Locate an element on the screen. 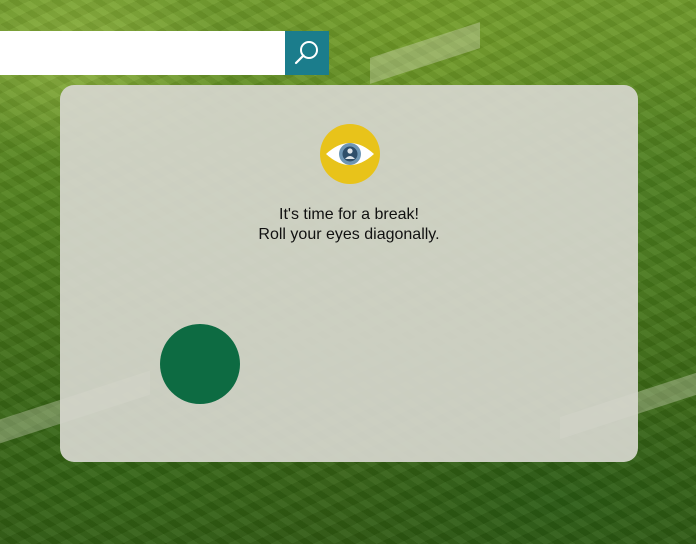  search-icon is located at coordinates (306, 53).